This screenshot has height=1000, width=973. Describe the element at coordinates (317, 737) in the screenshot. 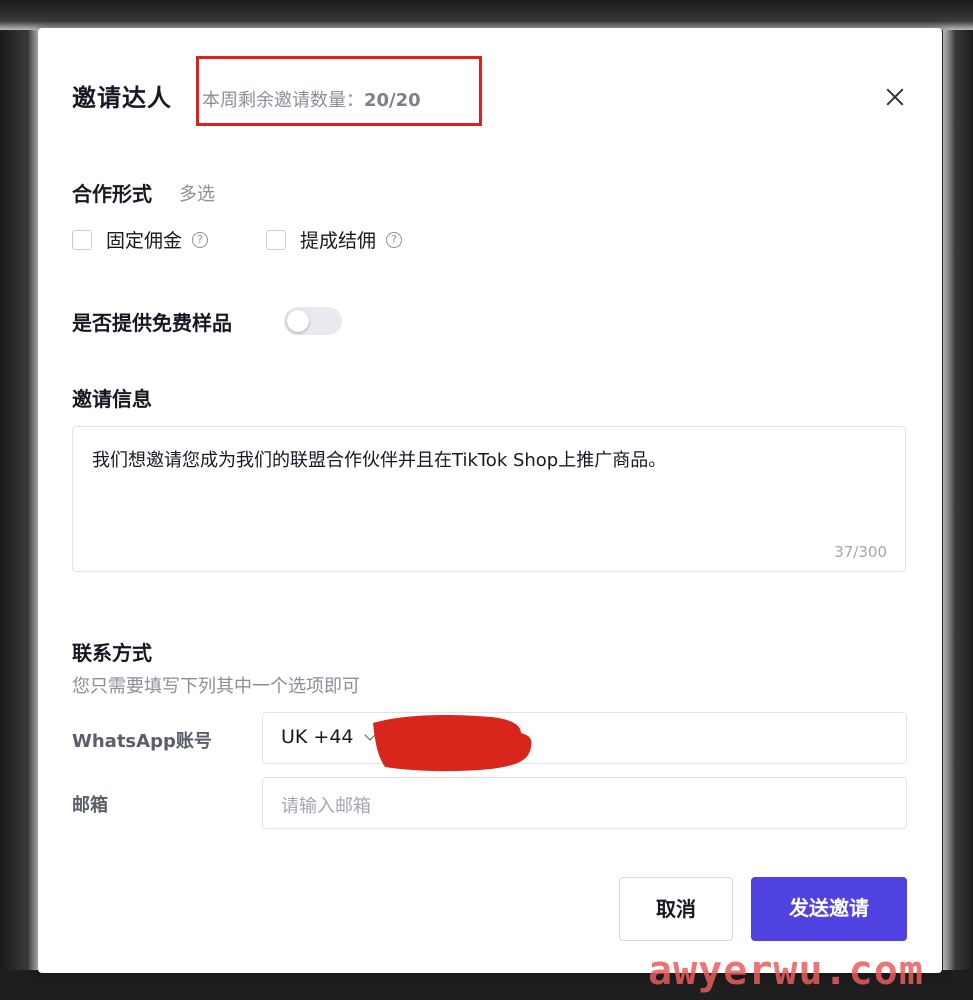

I see `country-code-value: UK +44` at that location.